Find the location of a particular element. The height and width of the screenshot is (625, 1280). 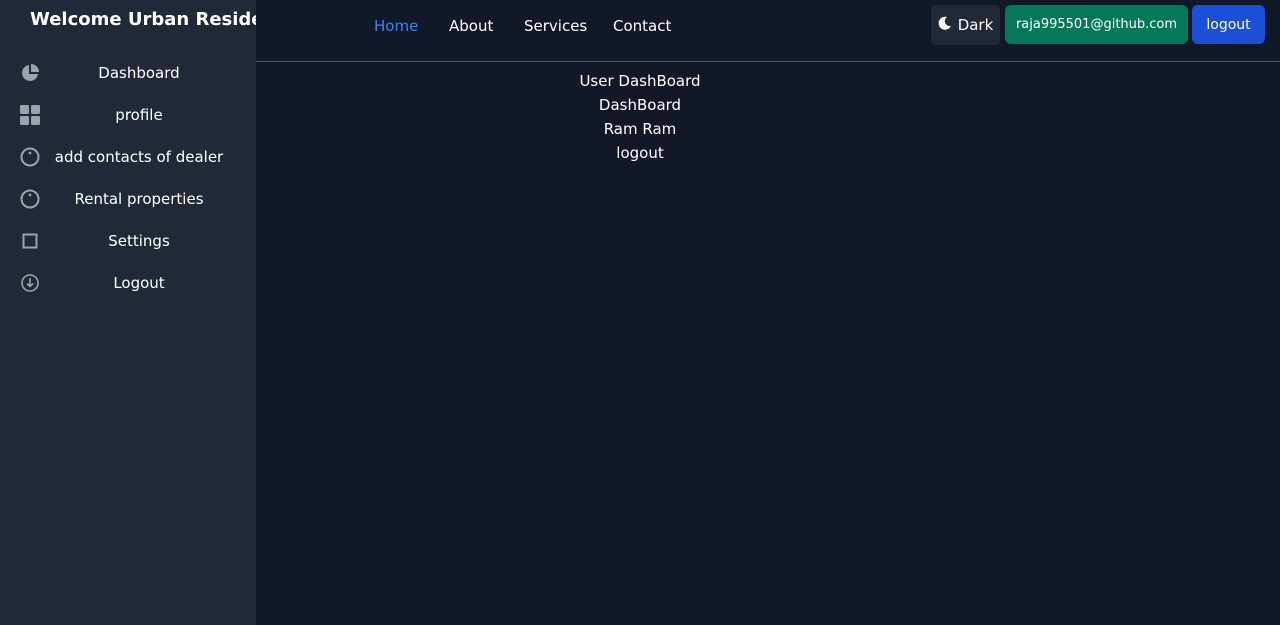

nav-link-services: Services is located at coordinates (555, 26).